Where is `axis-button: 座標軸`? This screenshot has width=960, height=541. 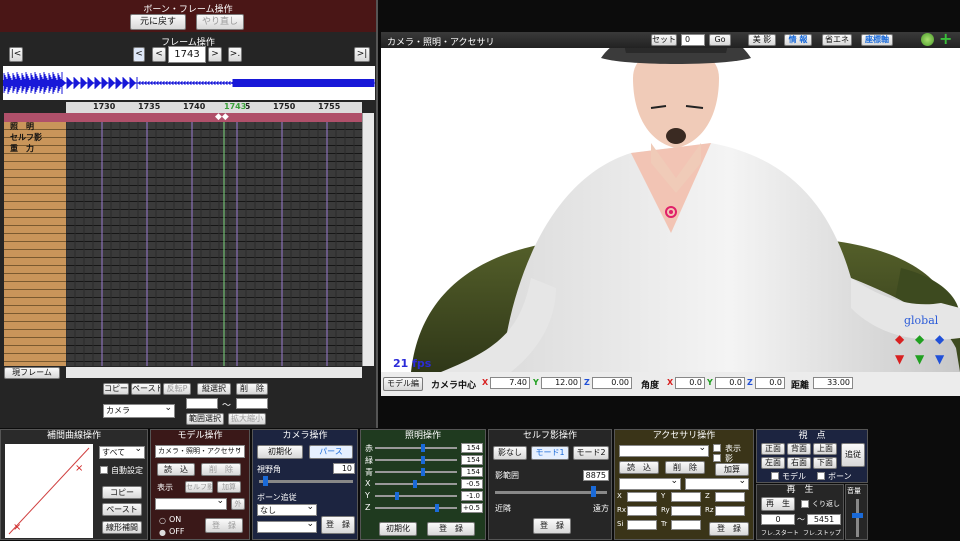 axis-button: 座標軸 is located at coordinates (877, 40).